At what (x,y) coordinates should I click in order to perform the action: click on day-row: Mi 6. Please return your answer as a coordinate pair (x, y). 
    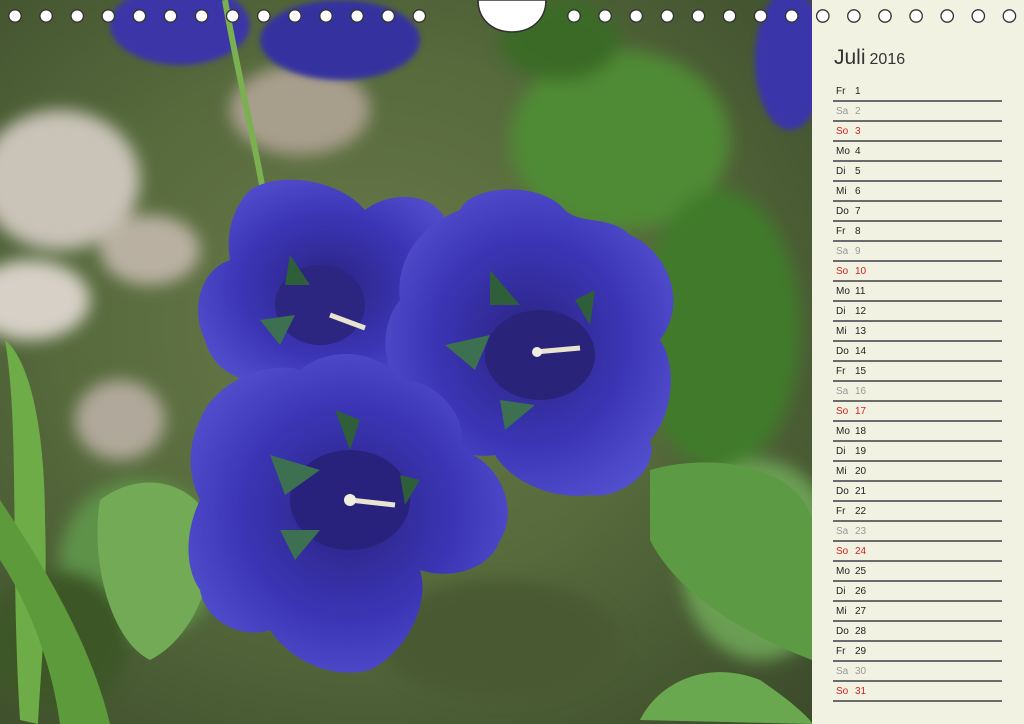
    Looking at the image, I should click on (917, 192).